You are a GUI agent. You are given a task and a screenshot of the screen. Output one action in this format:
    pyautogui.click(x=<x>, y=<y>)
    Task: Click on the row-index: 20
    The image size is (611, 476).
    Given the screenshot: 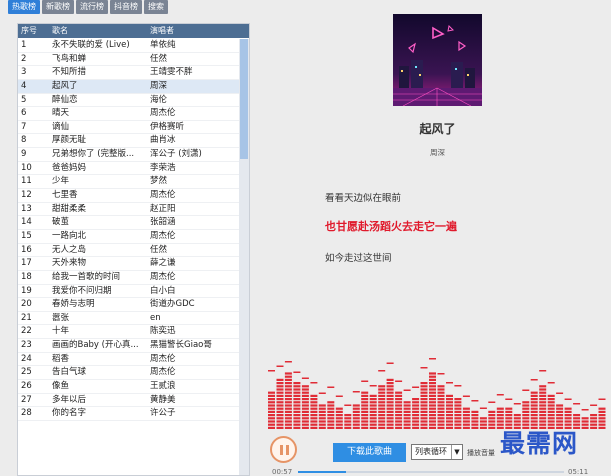 What is the action you would take?
    pyautogui.click(x=26, y=304)
    